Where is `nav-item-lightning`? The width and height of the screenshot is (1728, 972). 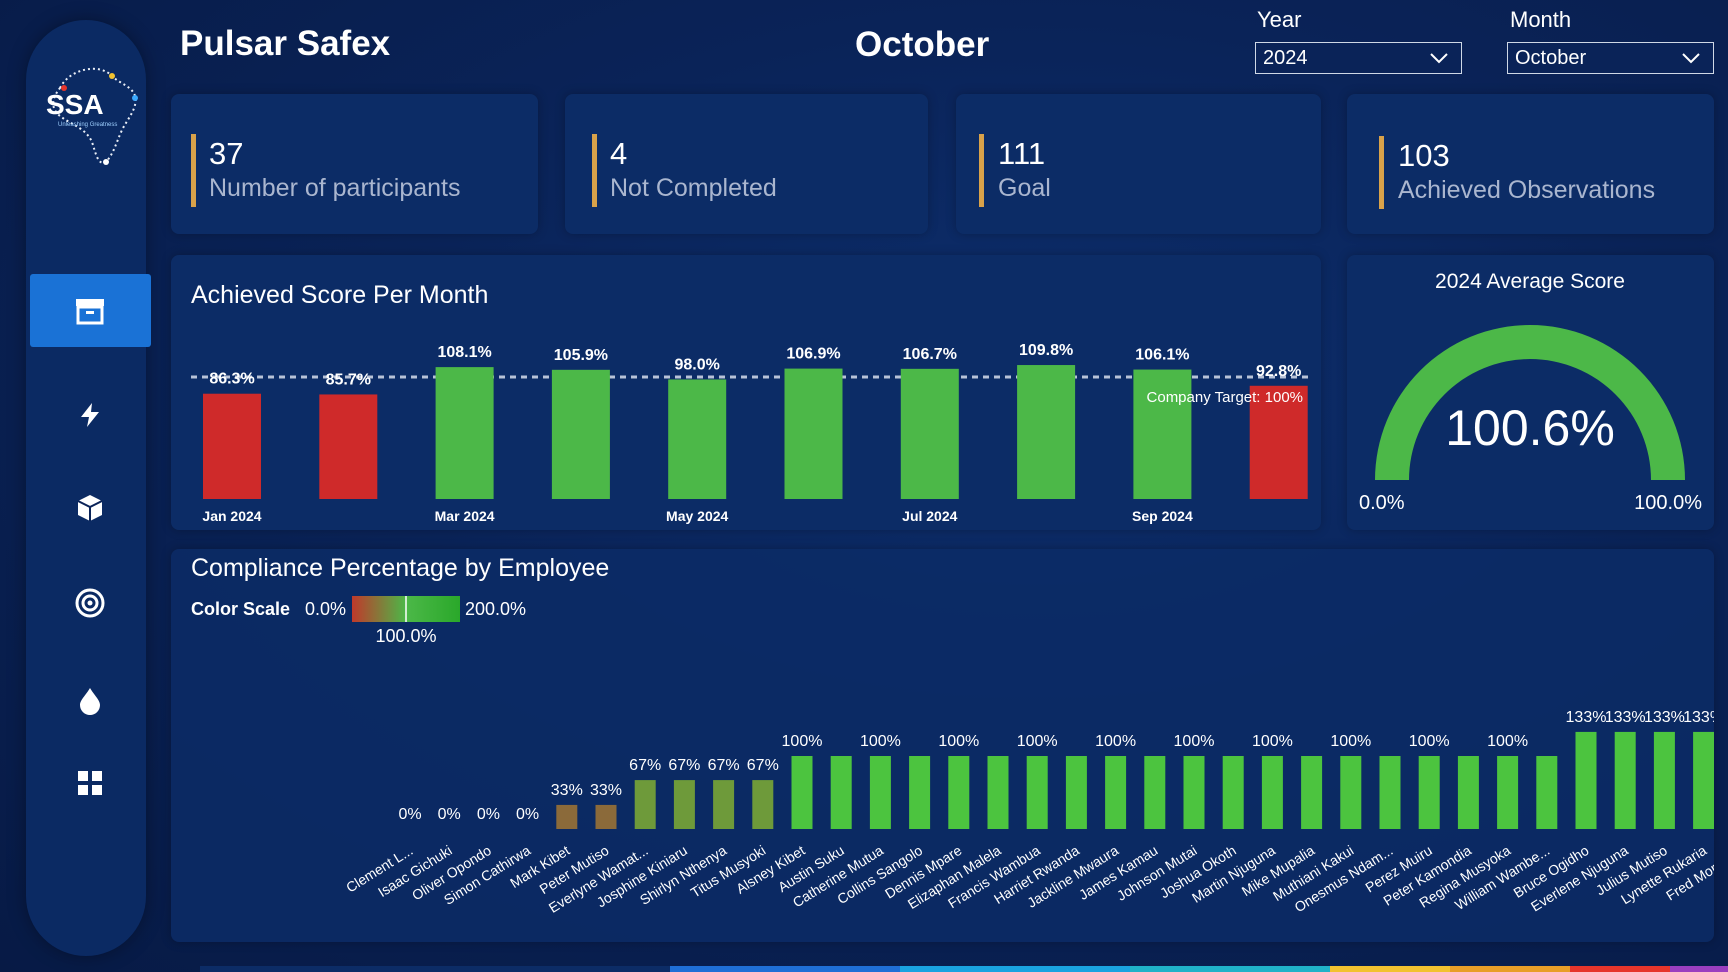
nav-item-lightning is located at coordinates (90, 415).